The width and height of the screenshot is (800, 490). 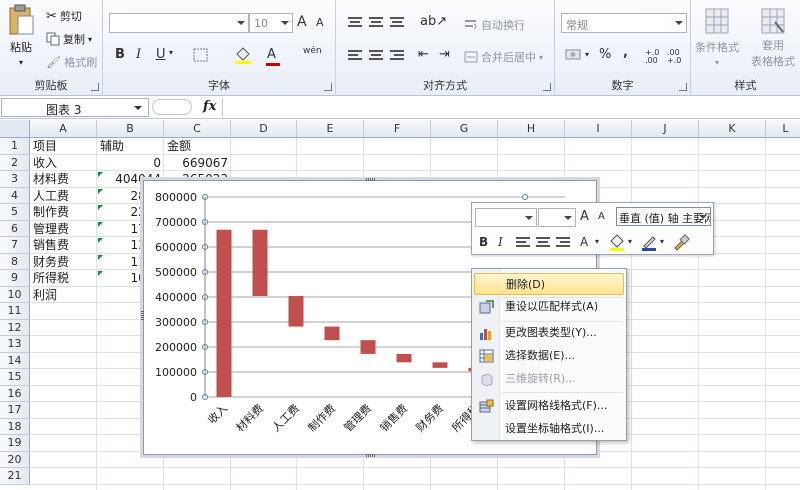 What do you see at coordinates (494, 25) in the screenshot?
I see `wrap-text-button: 自动换行` at bounding box center [494, 25].